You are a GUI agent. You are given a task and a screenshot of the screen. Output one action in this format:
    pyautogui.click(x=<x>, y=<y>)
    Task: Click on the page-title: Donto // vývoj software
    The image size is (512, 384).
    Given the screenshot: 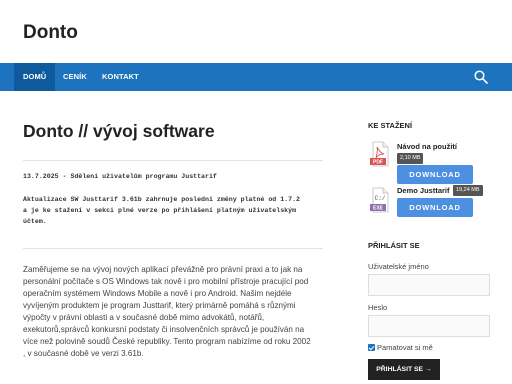 What is the action you would take?
    pyautogui.click(x=119, y=131)
    